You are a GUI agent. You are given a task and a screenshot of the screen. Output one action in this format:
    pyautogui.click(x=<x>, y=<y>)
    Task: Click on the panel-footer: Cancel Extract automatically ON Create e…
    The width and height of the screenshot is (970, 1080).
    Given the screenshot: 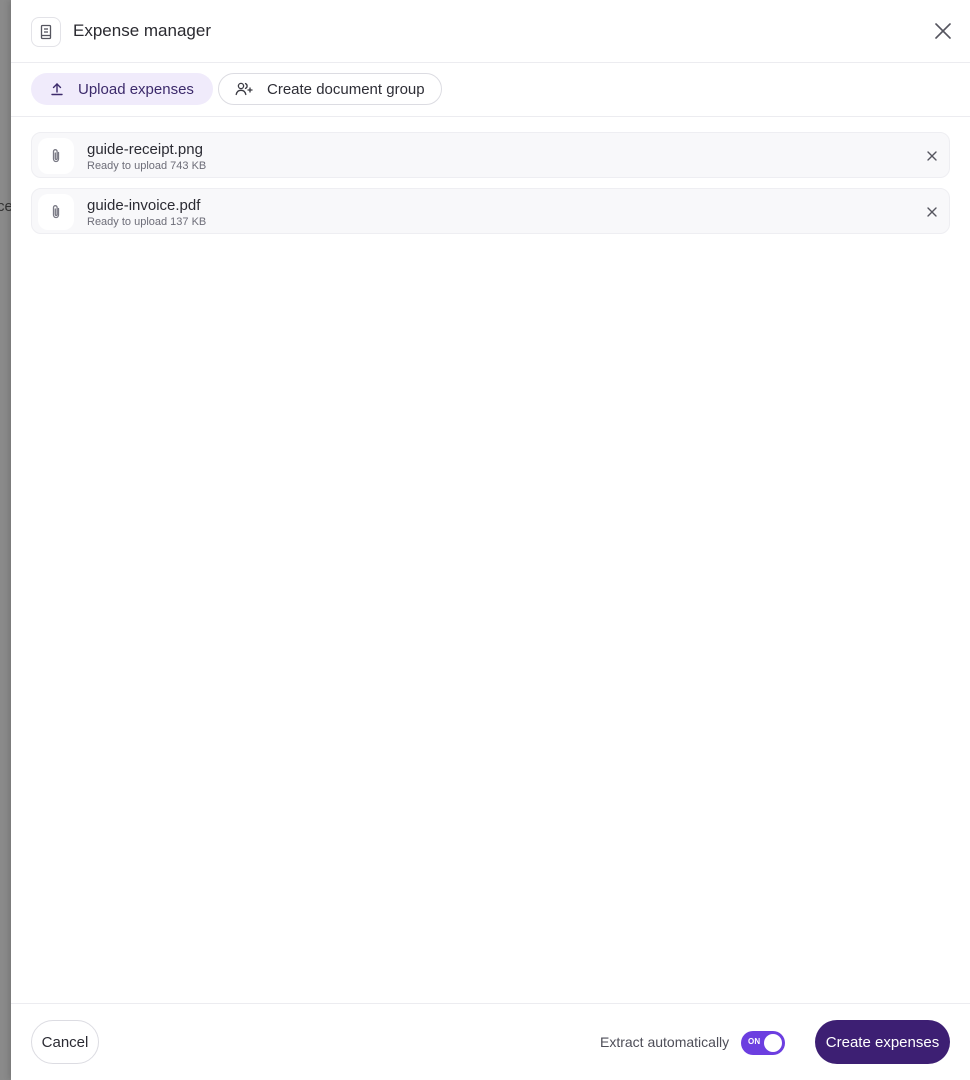 What is the action you would take?
    pyautogui.click(x=490, y=1041)
    